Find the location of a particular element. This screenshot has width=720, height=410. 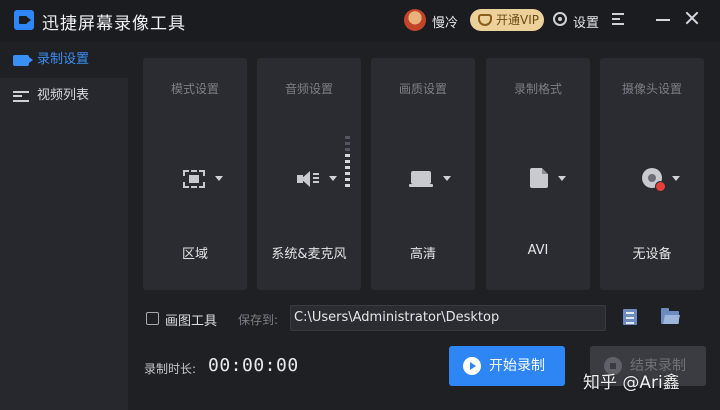

quality-settings-card: 画质设置 高清 is located at coordinates (423, 174).